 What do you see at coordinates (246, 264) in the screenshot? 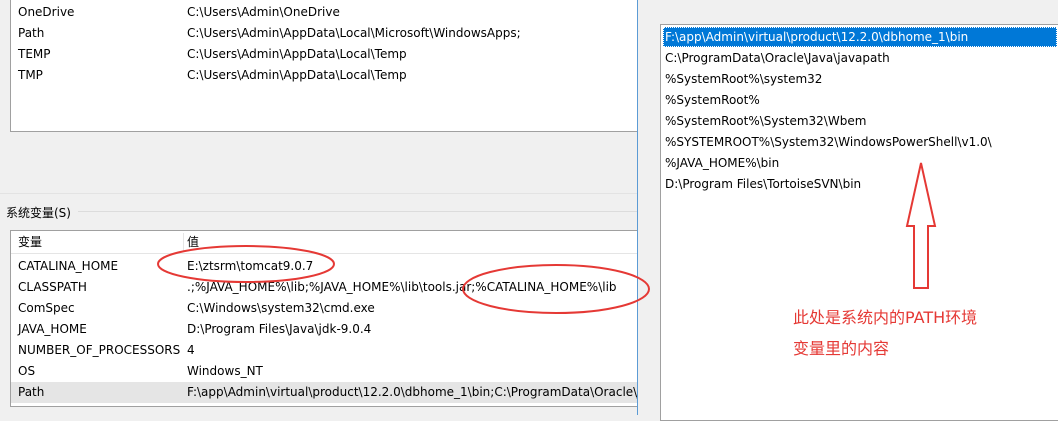
I see `highlight-ellipse-catalina` at bounding box center [246, 264].